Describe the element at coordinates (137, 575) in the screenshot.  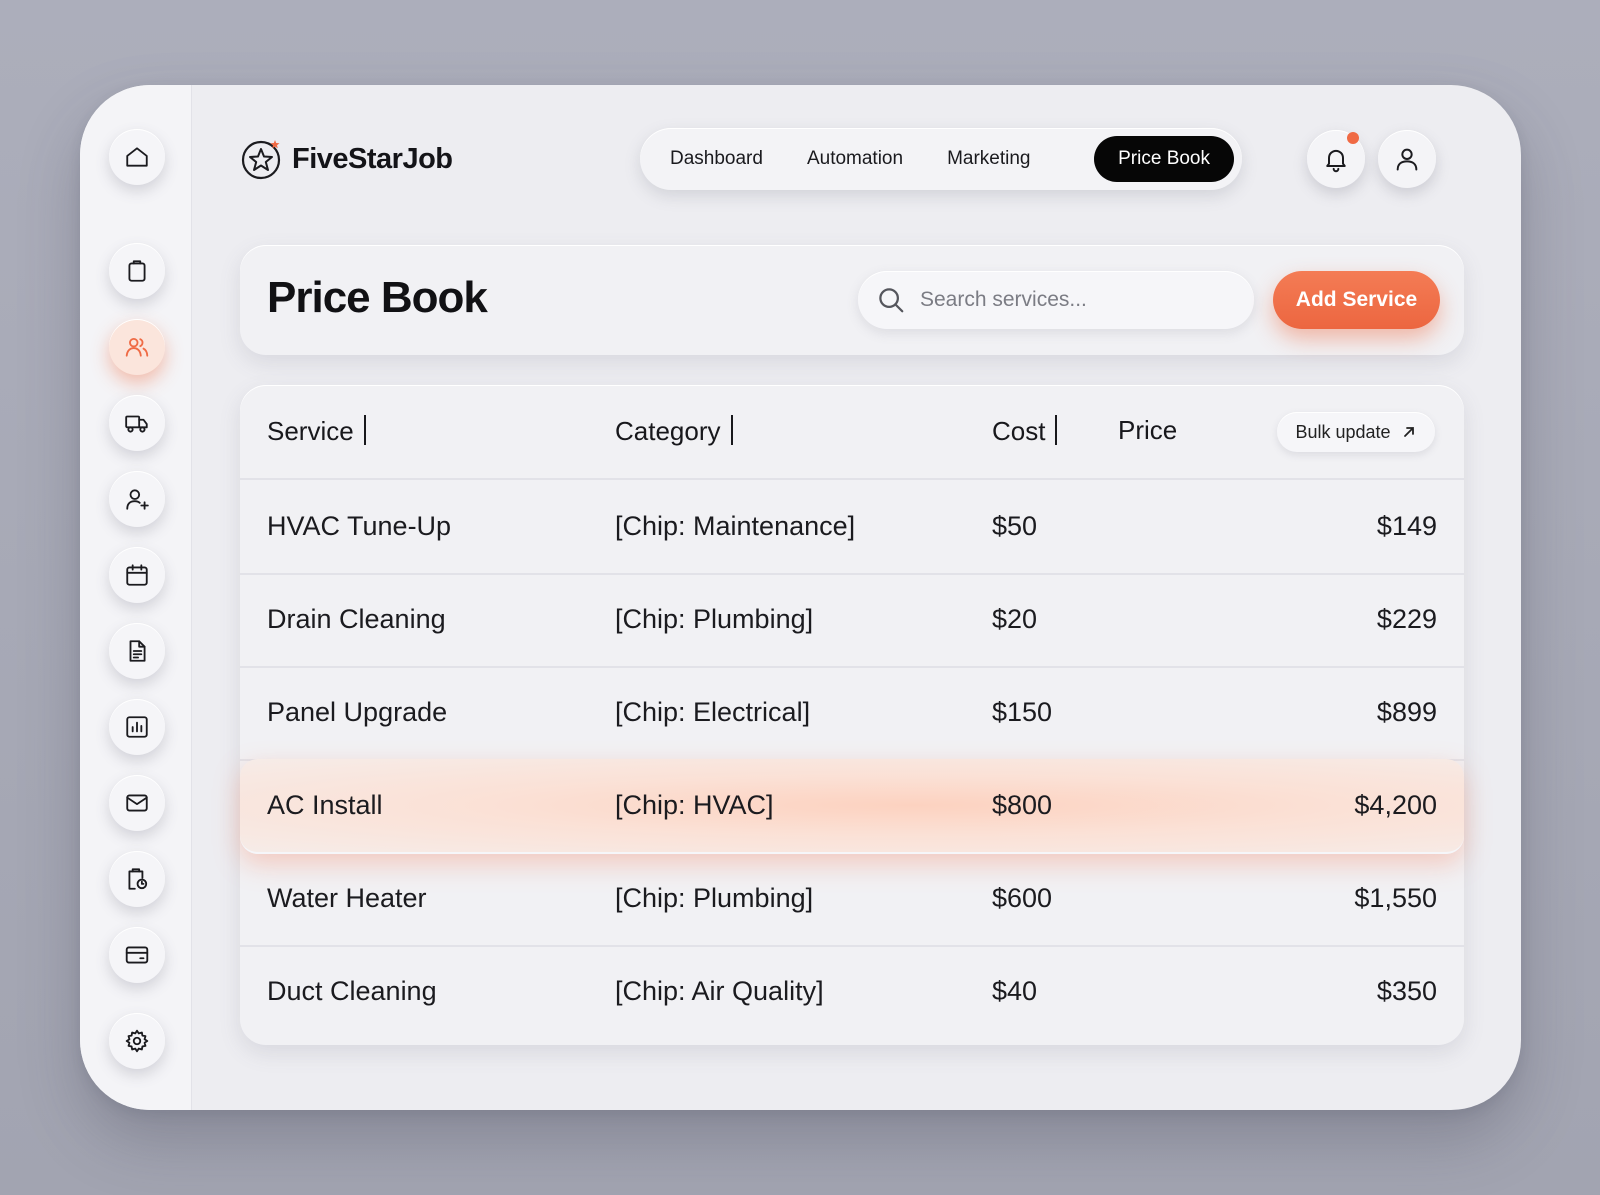
I see `calendar-icon` at that location.